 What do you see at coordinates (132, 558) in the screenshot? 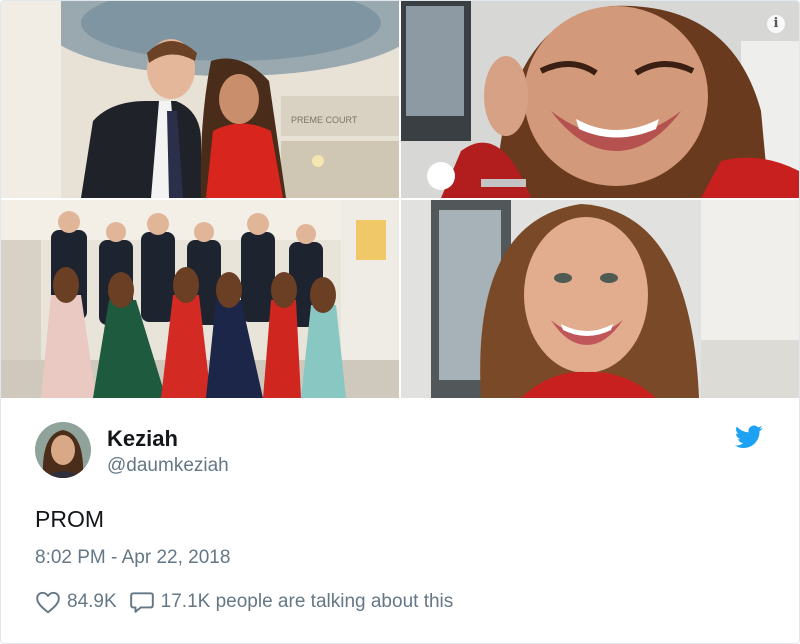
I see `tweet-timestamp: 8:02 PM - Apr 22, 2018` at bounding box center [132, 558].